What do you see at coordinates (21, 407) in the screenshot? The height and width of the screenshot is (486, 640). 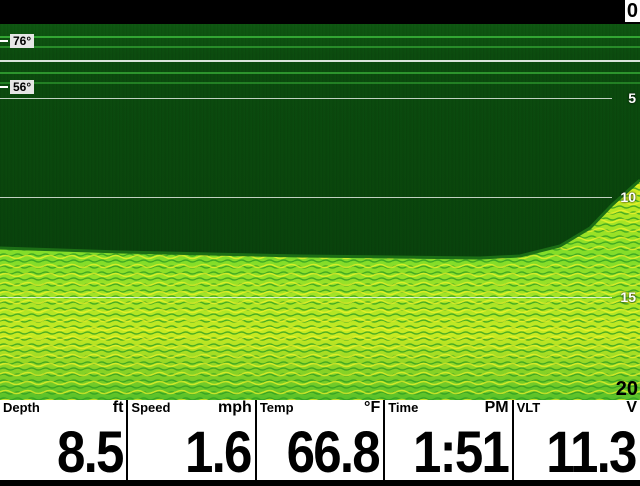 I see `readout-label: Depth` at bounding box center [21, 407].